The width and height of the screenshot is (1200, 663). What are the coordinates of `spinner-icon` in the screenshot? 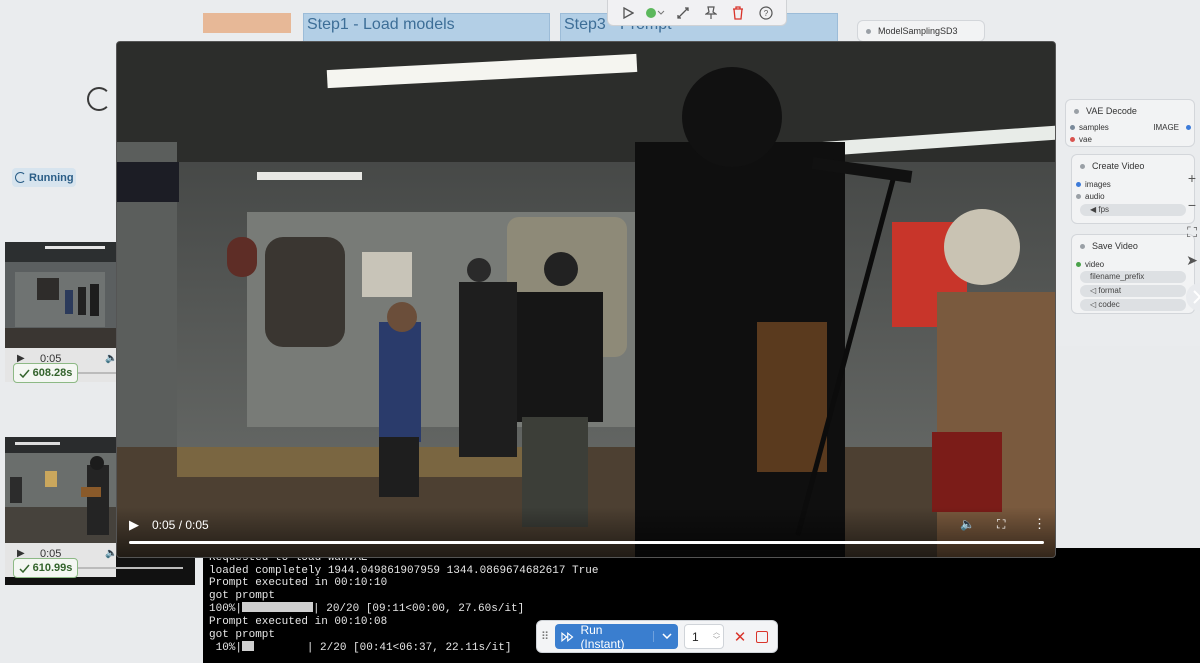 It's located at (20, 177).